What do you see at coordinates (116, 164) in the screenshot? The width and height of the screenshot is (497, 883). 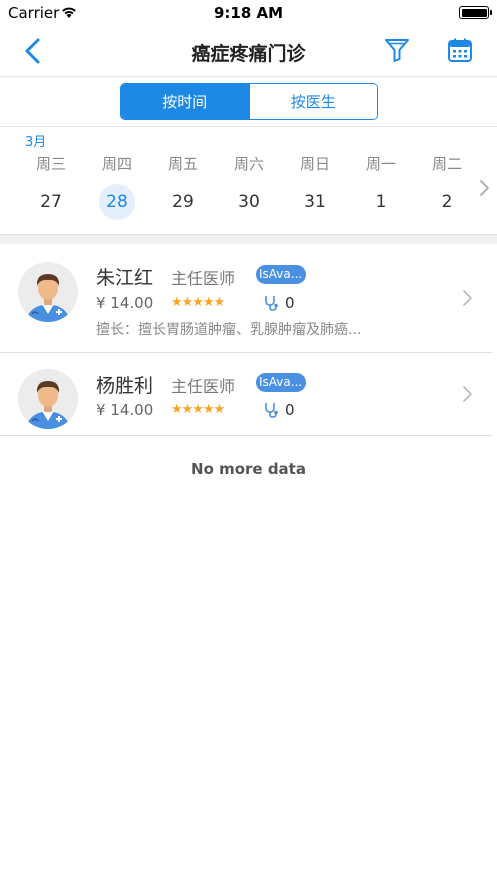 I see `weekday-label: 周四` at bounding box center [116, 164].